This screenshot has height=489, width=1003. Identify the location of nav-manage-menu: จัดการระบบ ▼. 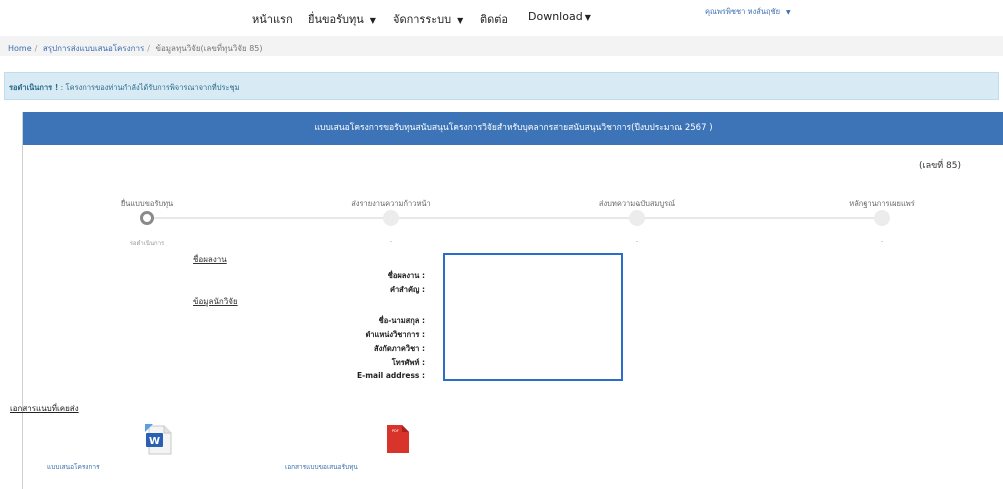
(428, 19).